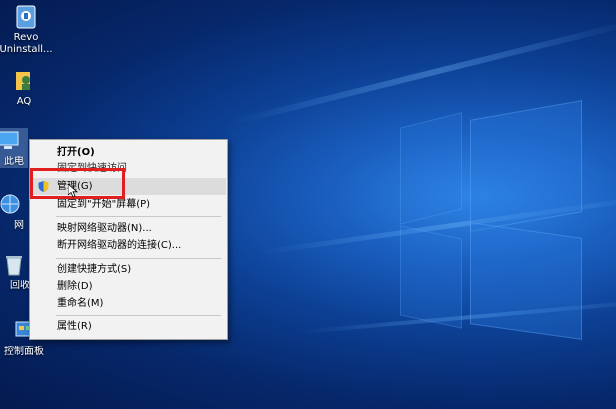 This screenshot has width=616, height=409. What do you see at coordinates (128, 326) in the screenshot?
I see `menu-item-properties: 属性(R)` at bounding box center [128, 326].